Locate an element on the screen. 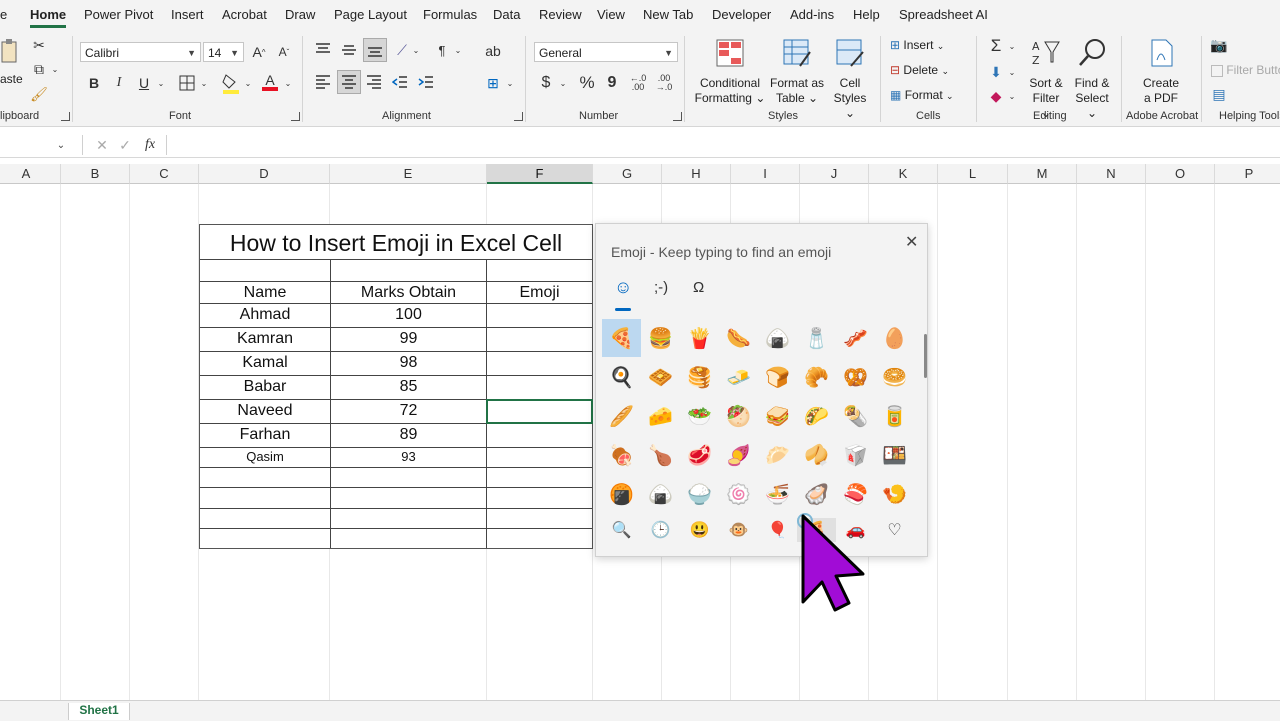 Image resolution: width=1280 pixels, height=721 pixels. orientation-dropdown-icon: ⌄ is located at coordinates (416, 50).